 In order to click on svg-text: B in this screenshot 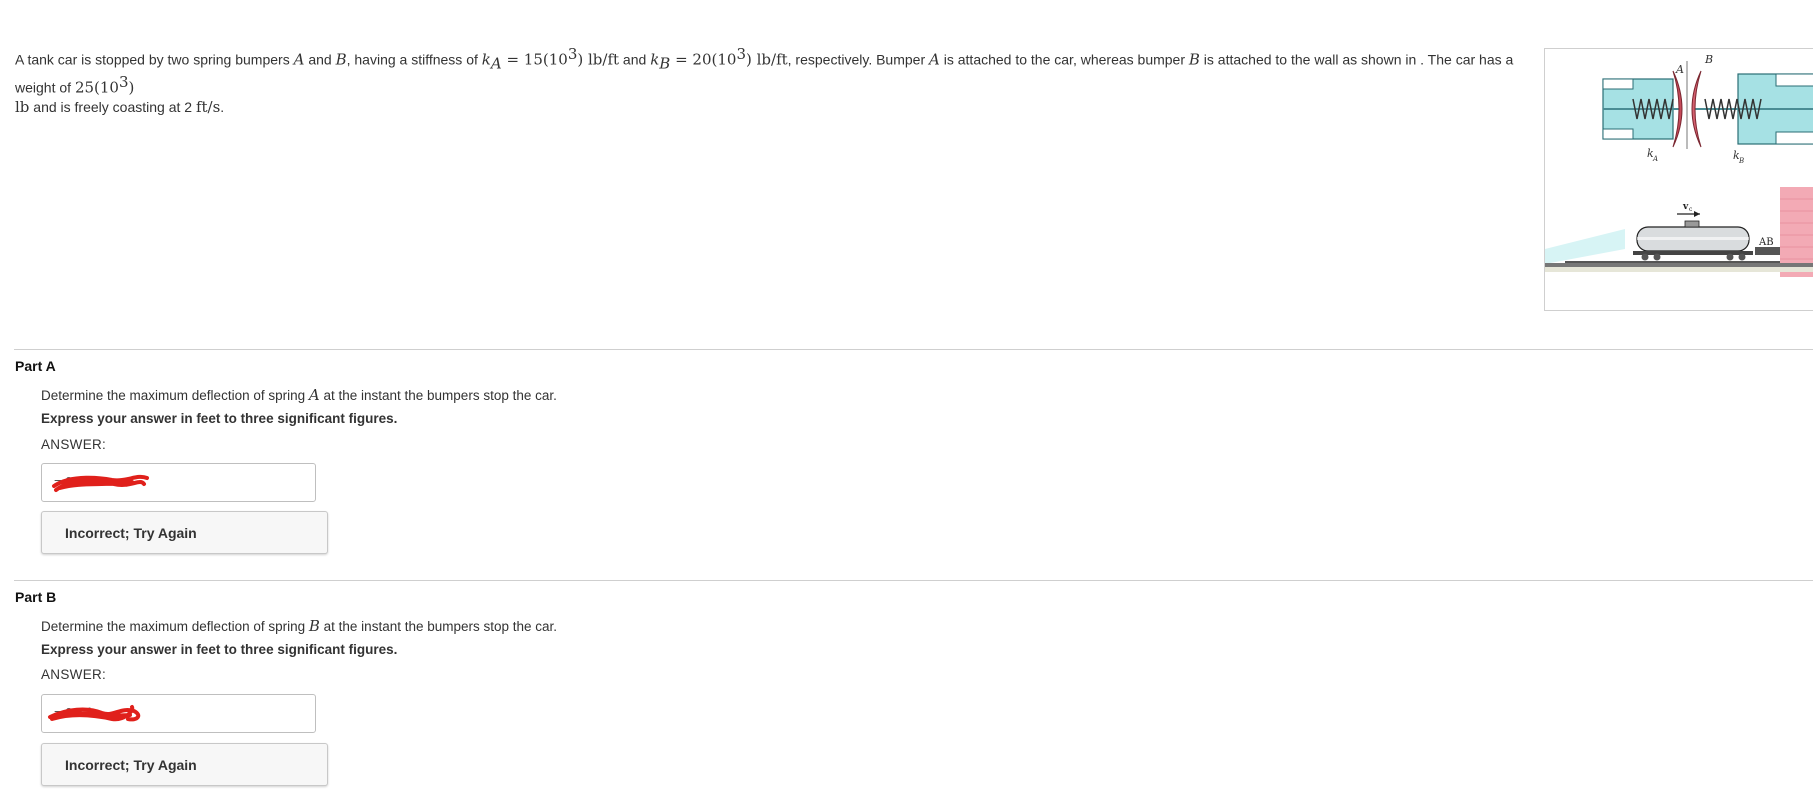, I will do `click(1741, 161)`.